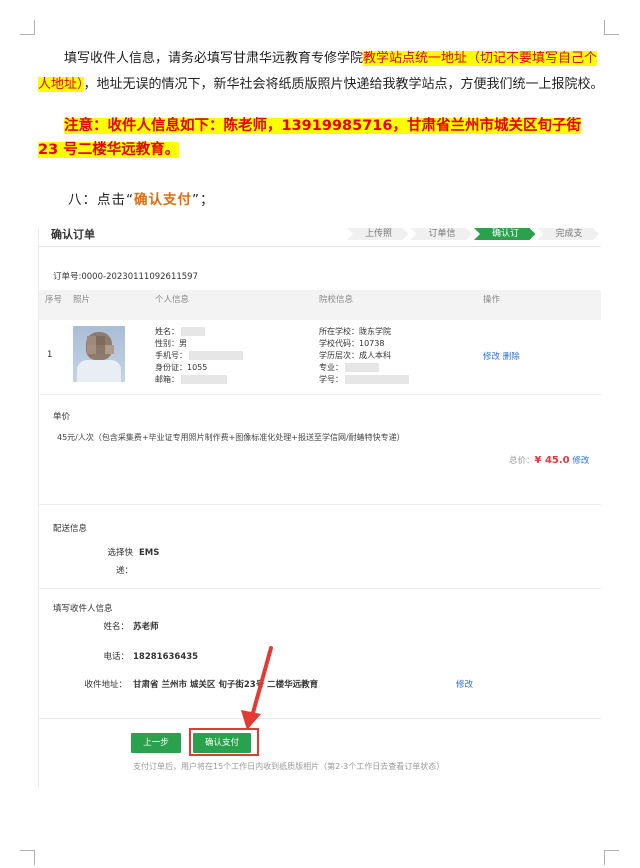  I want to click on crop-mark-top-left, so click(27, 27).